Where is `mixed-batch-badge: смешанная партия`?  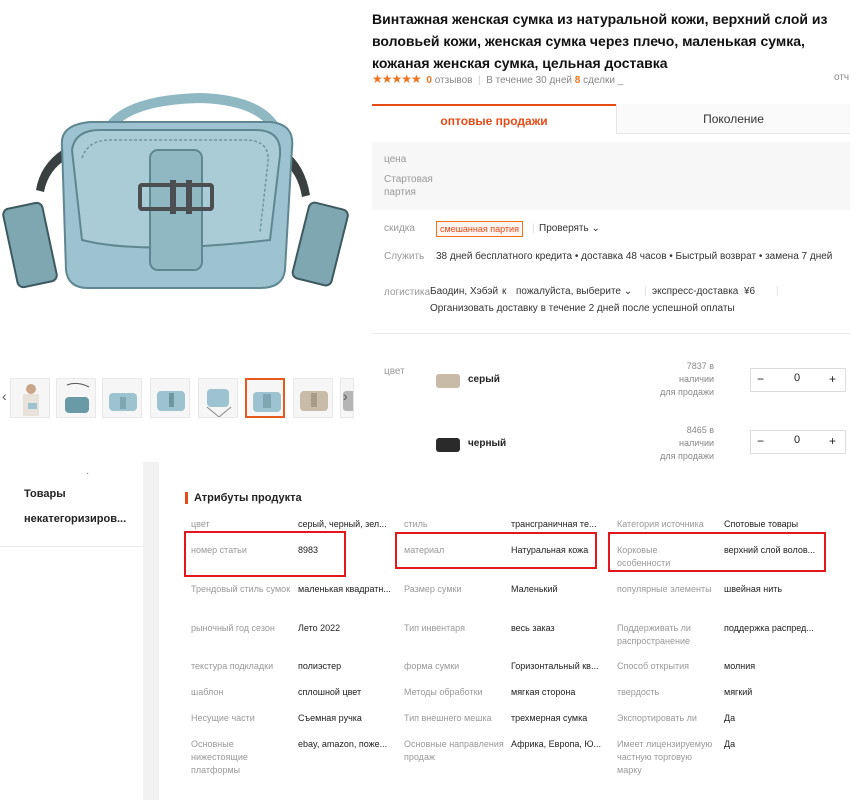
mixed-batch-badge: смешанная партия is located at coordinates (479, 229).